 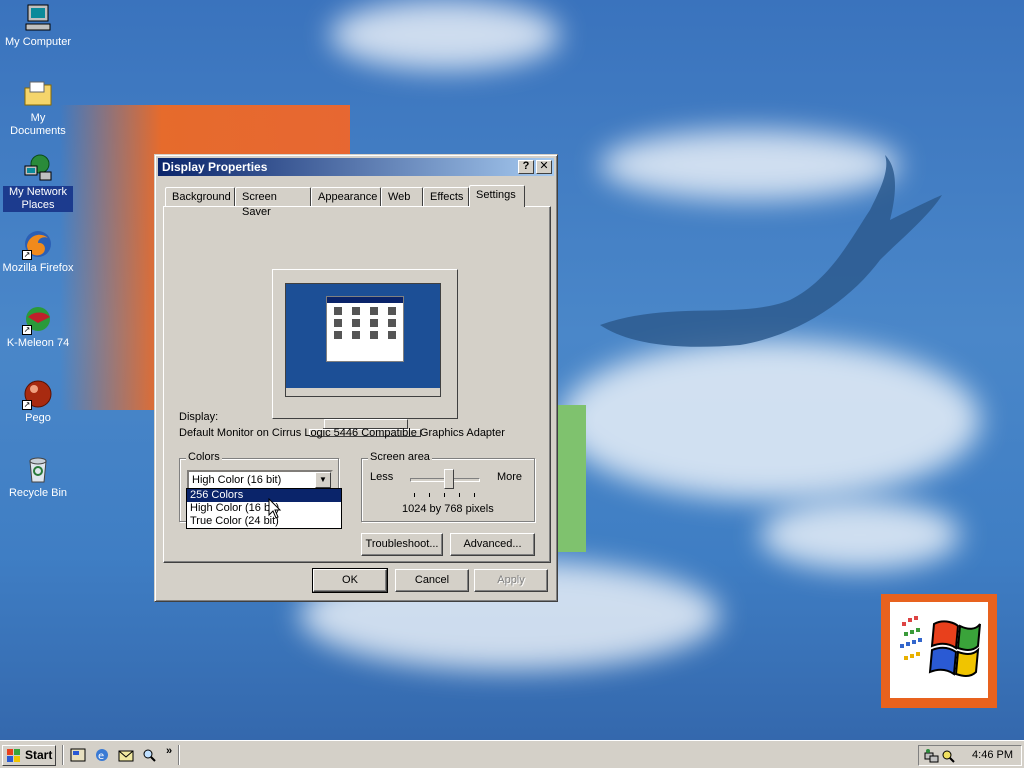 I want to click on diver-silhouette, so click(x=771, y=251).